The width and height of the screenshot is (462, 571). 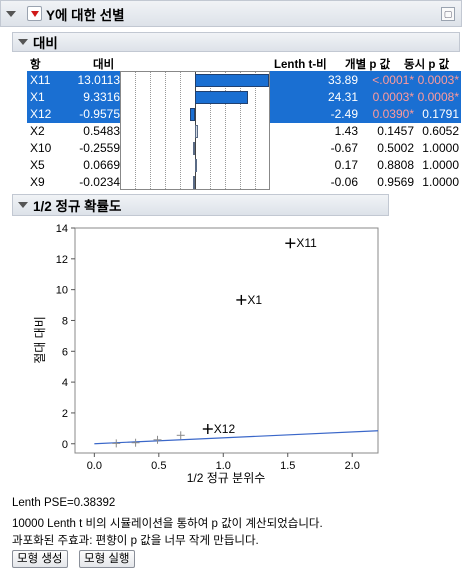 I want to click on lenth-pse-text: Lenth PSE=0.38392, so click(x=64, y=503).